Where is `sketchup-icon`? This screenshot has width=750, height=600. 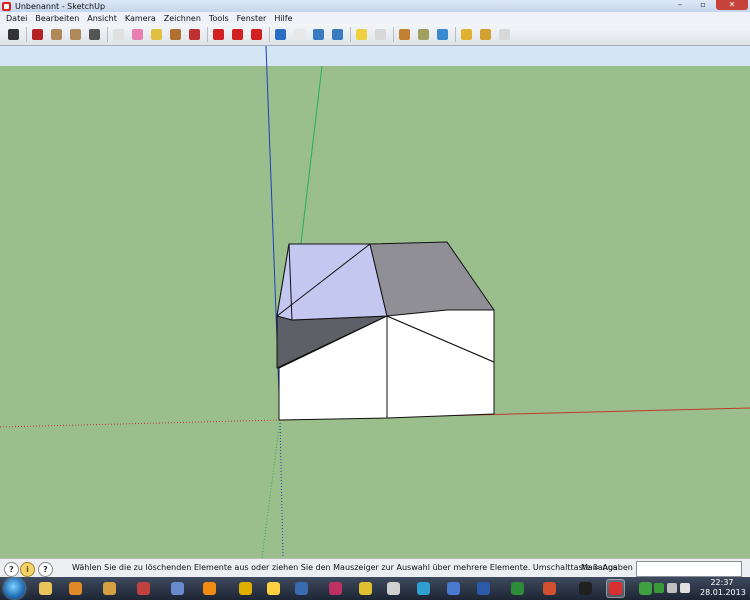
sketchup-icon is located at coordinates (615, 588).